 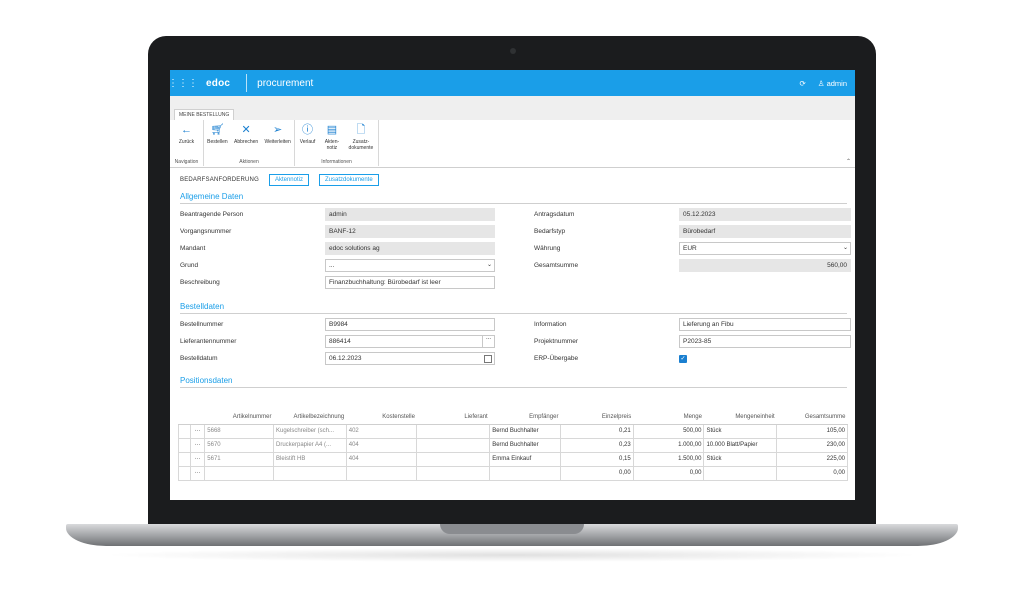 I want to click on cell-einzelpreis: 0,23, so click(x=596, y=445).